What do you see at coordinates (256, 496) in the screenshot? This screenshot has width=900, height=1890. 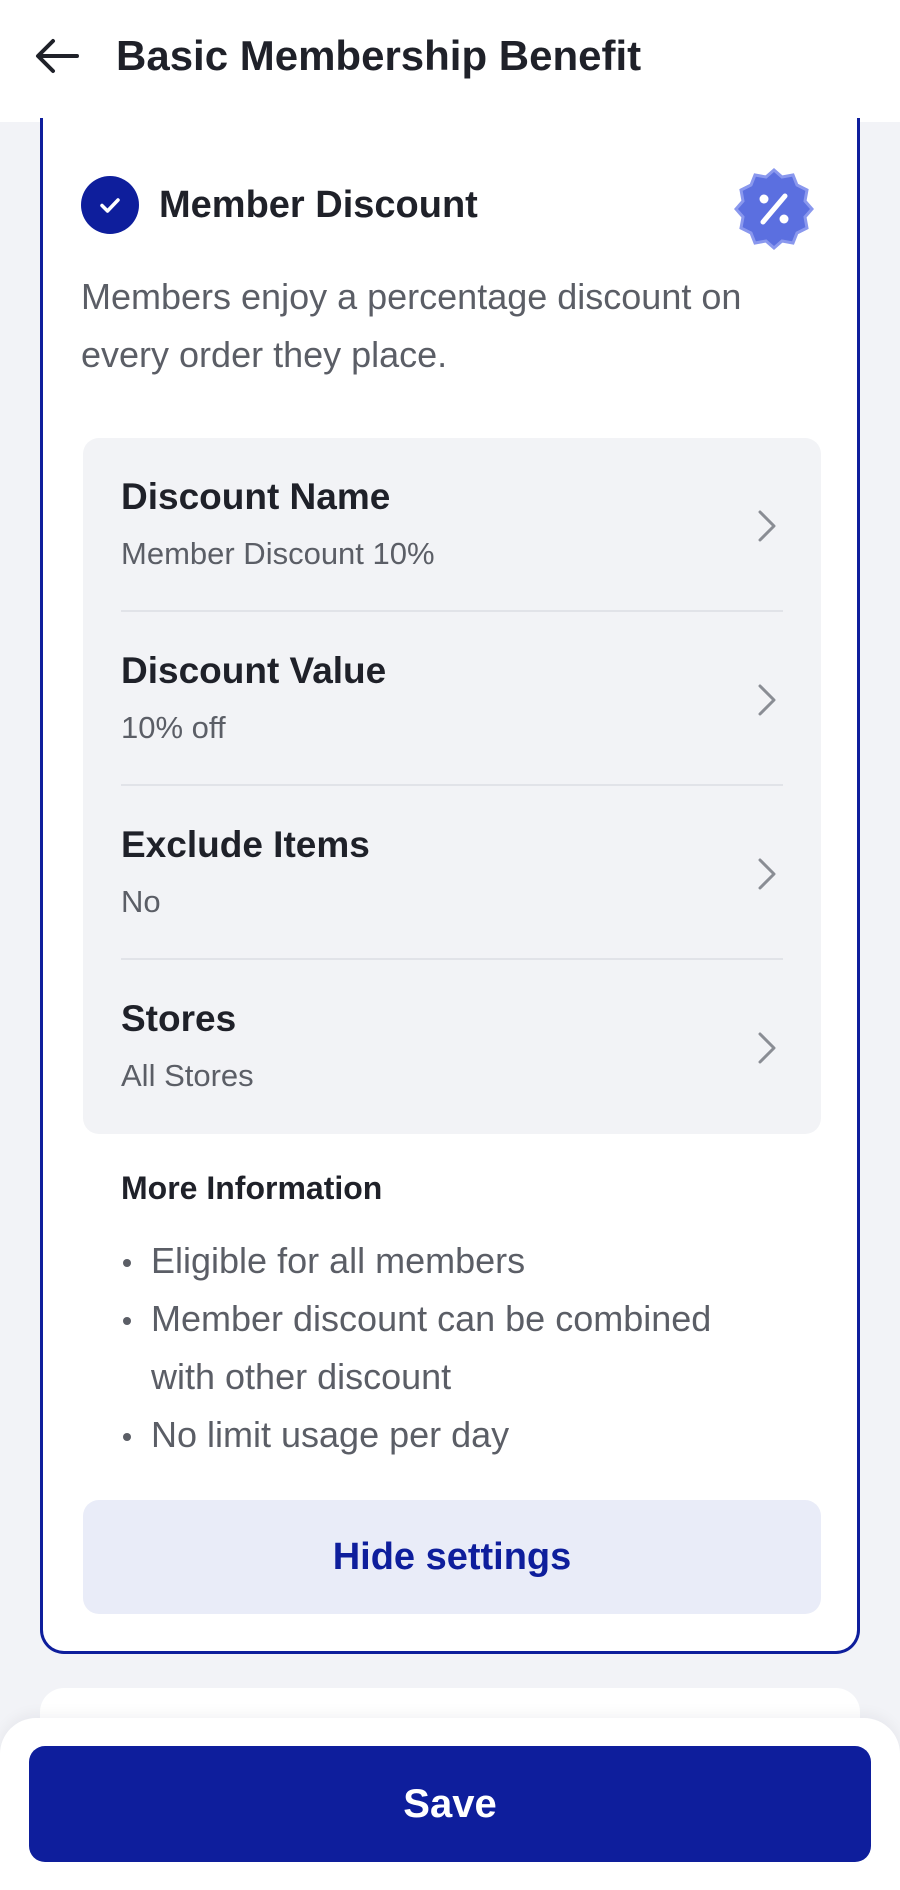 I see `setting-label: Discount Name` at bounding box center [256, 496].